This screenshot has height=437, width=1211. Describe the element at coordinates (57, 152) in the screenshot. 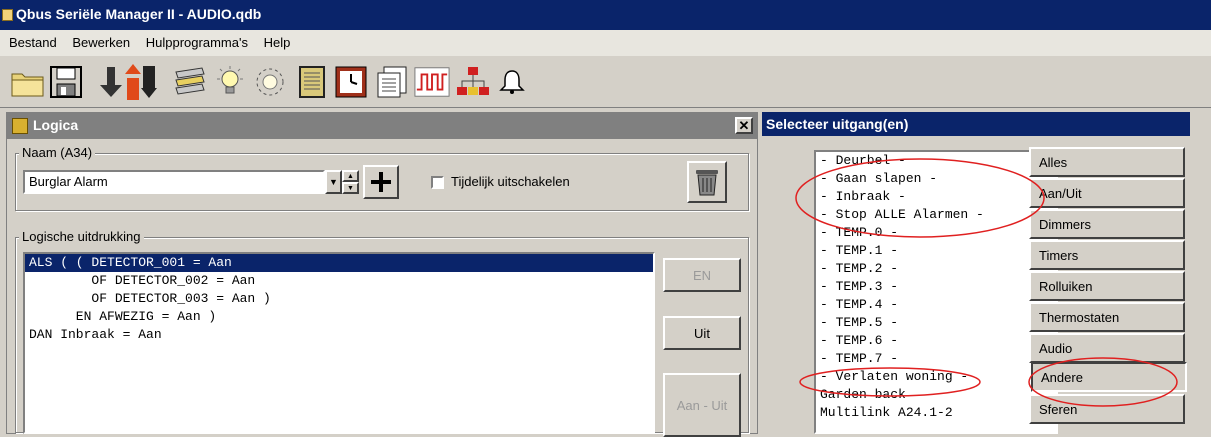

I see `naam-label: Naam (A34)` at that location.